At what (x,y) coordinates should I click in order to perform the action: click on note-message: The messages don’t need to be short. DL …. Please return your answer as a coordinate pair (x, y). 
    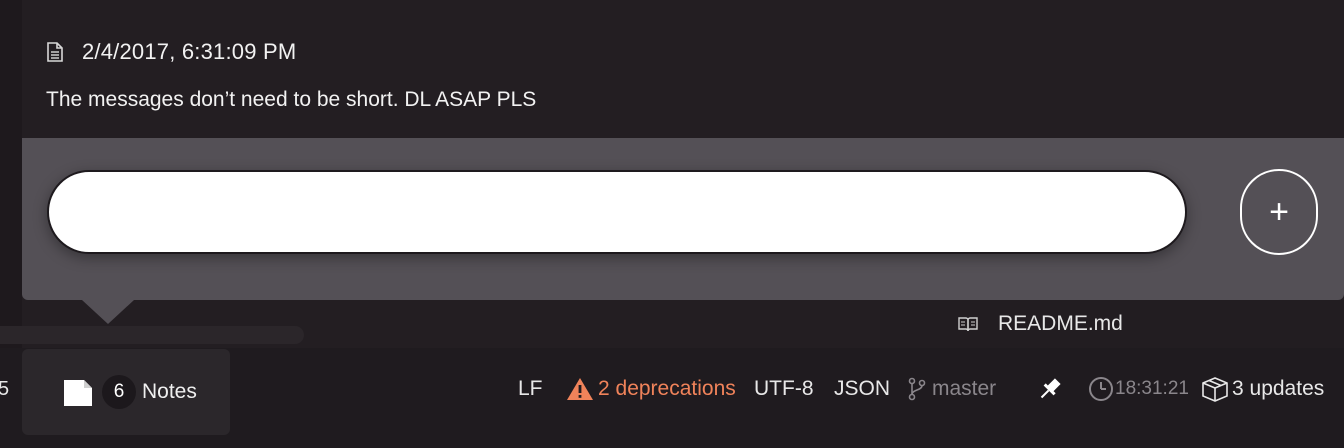
    Looking at the image, I should click on (291, 99).